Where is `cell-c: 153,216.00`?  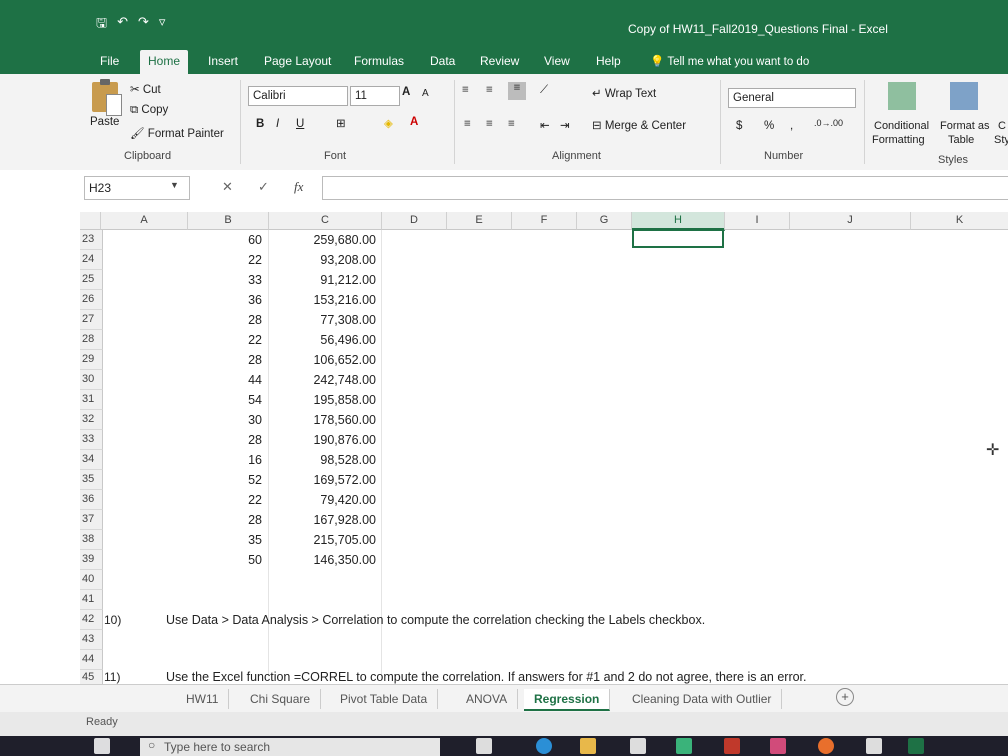 cell-c: 153,216.00 is located at coordinates (328, 300).